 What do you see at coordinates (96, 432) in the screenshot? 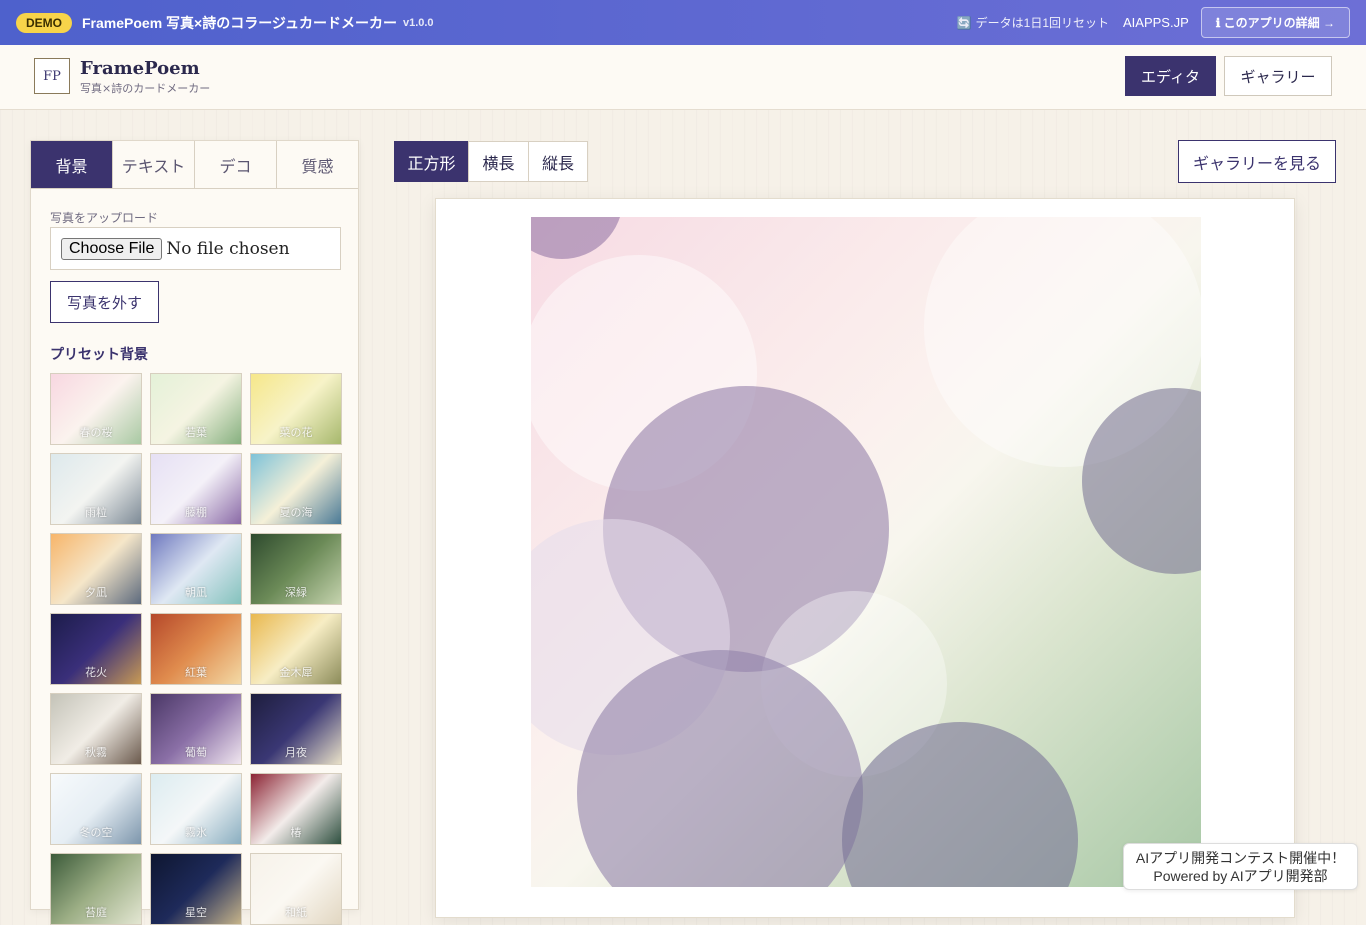
I see `preset-label: 春の桜` at bounding box center [96, 432].